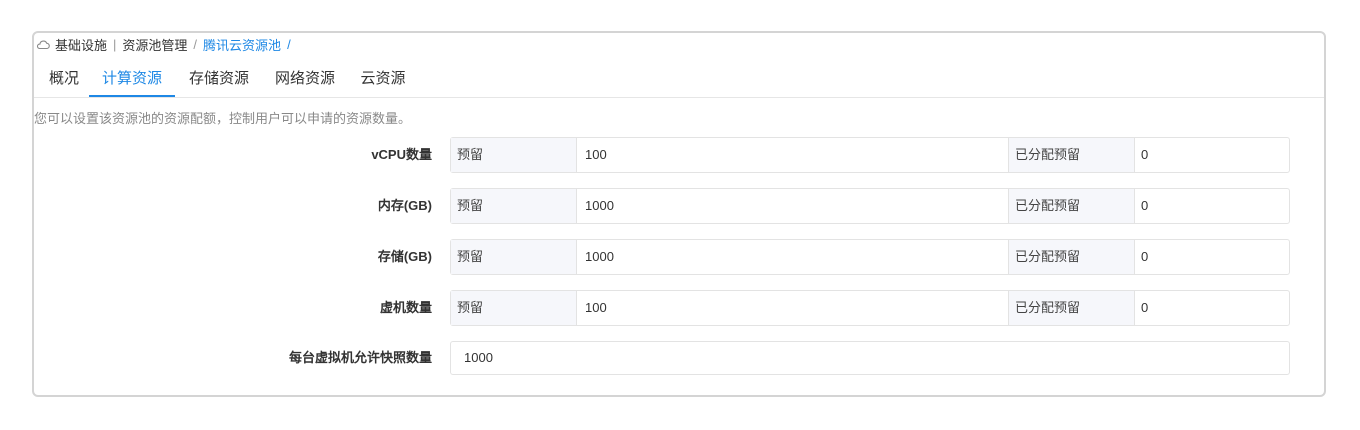 This screenshot has width=1360, height=430. I want to click on quota-row-storage: 存储(GB) 预留 1000 已分配预留 0, so click(679, 257).